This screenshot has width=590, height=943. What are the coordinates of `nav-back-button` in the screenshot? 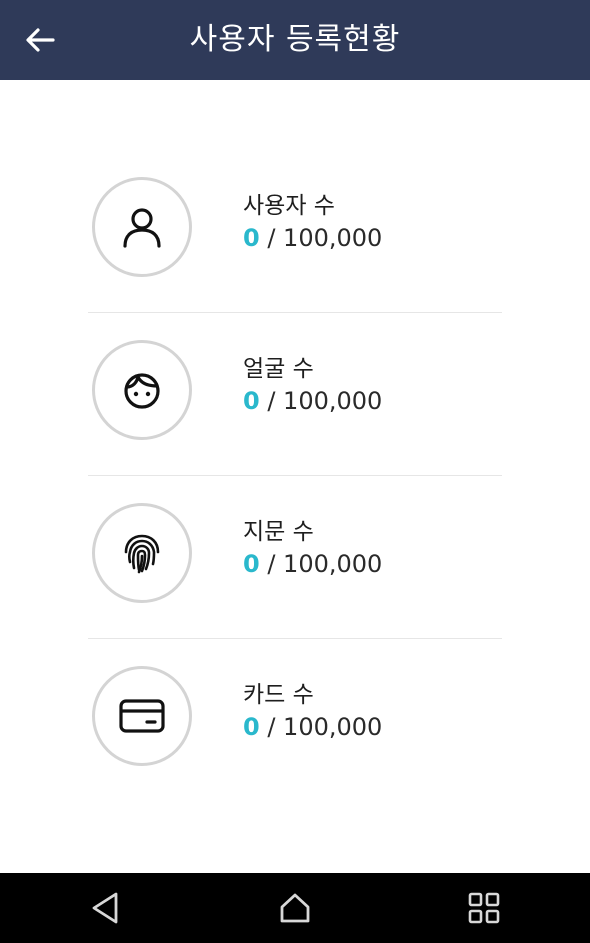 It's located at (105, 908).